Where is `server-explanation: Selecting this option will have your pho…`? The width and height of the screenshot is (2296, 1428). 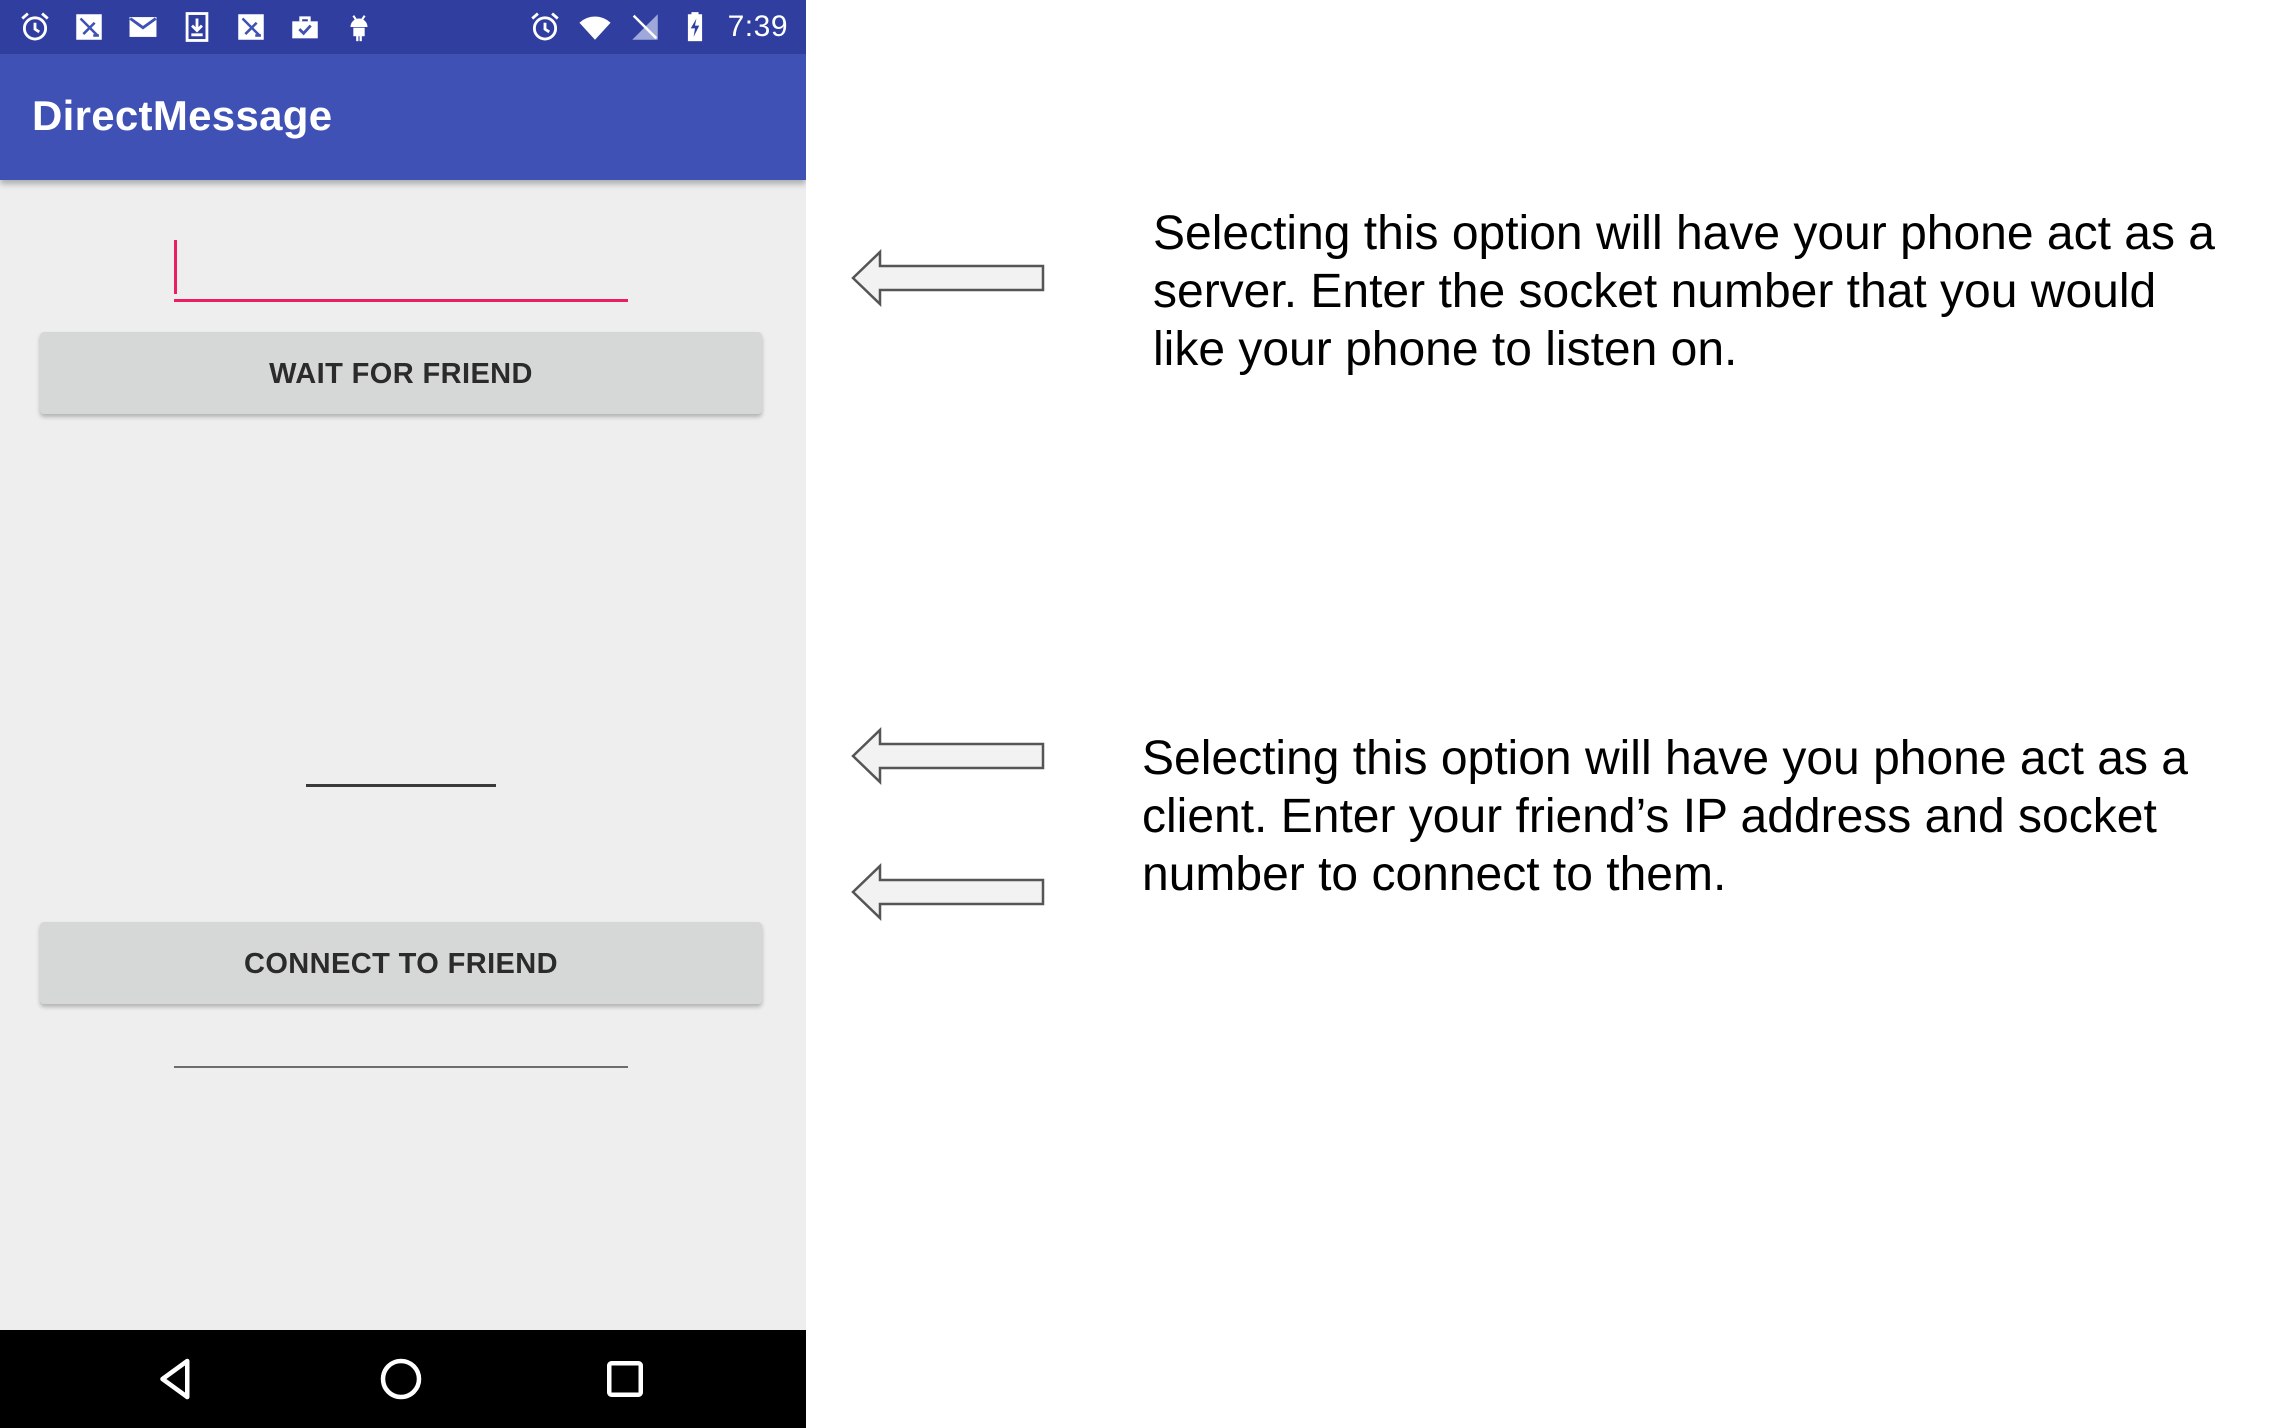
server-explanation: Selecting this option will have your pho… is located at coordinates (1713, 292).